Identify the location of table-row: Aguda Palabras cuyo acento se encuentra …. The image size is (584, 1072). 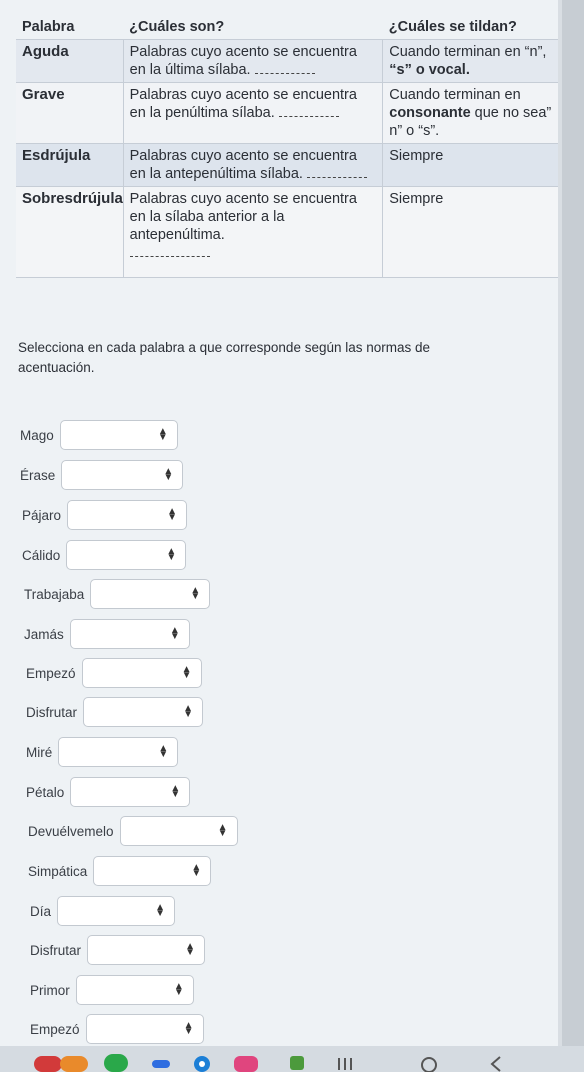
(288, 61).